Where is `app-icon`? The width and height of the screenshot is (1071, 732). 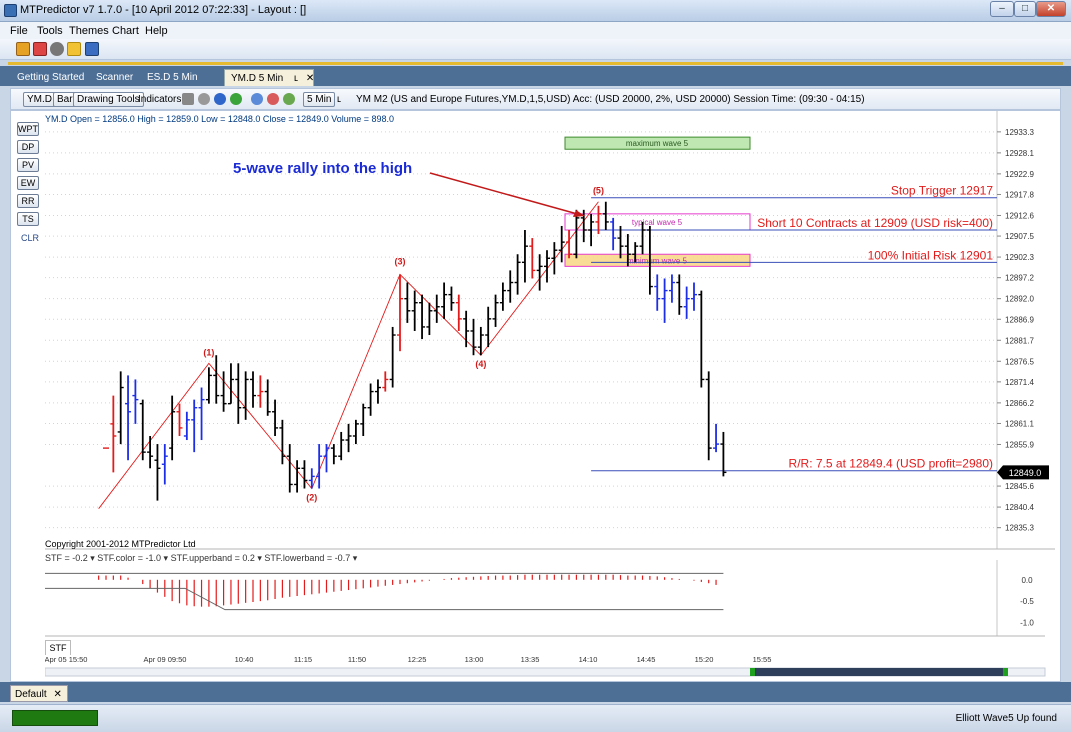 app-icon is located at coordinates (10, 10).